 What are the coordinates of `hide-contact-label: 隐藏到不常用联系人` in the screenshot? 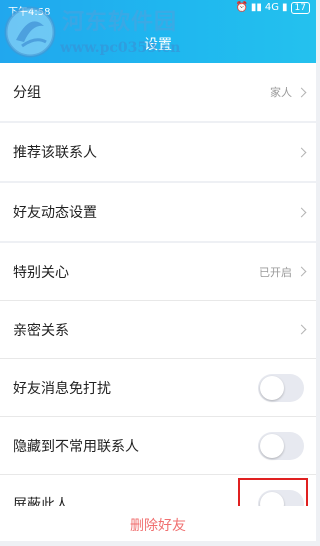 It's located at (76, 446).